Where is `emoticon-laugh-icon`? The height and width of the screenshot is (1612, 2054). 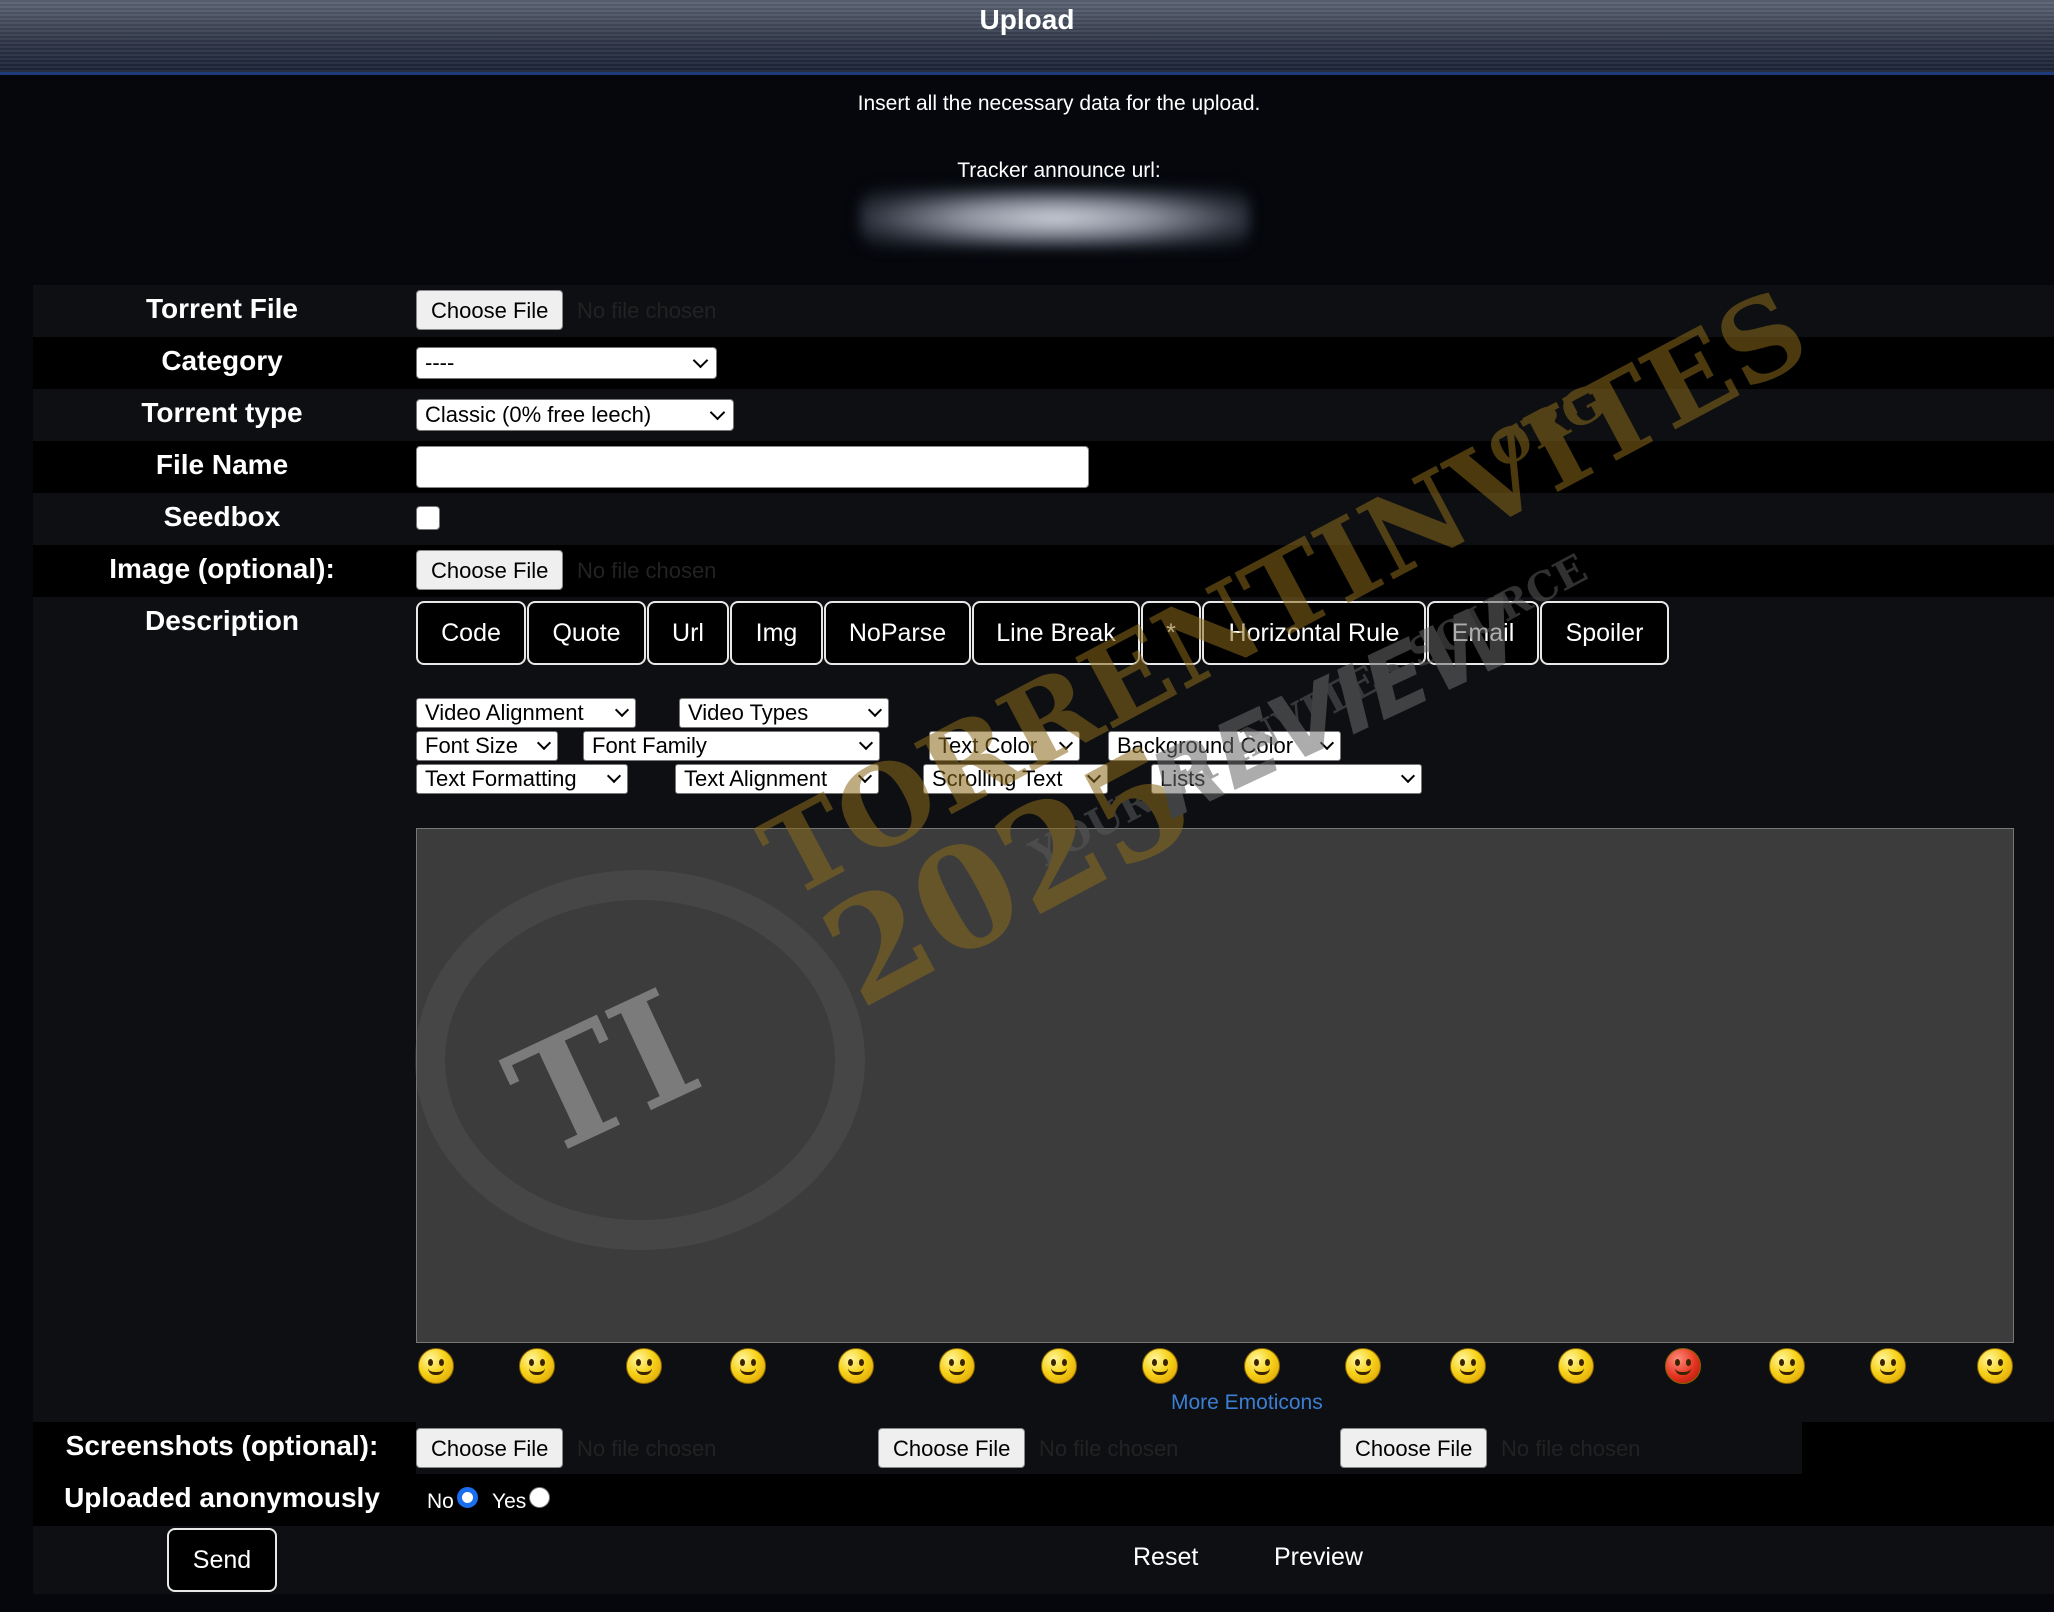 emoticon-laugh-icon is located at coordinates (1888, 1366).